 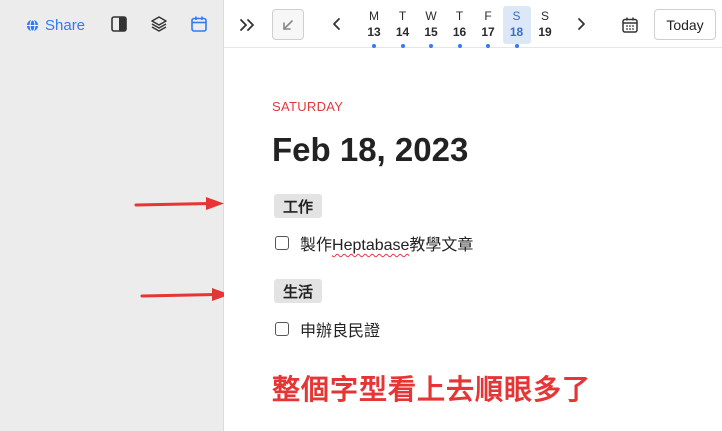 I want to click on share-label: Share, so click(x=65, y=25).